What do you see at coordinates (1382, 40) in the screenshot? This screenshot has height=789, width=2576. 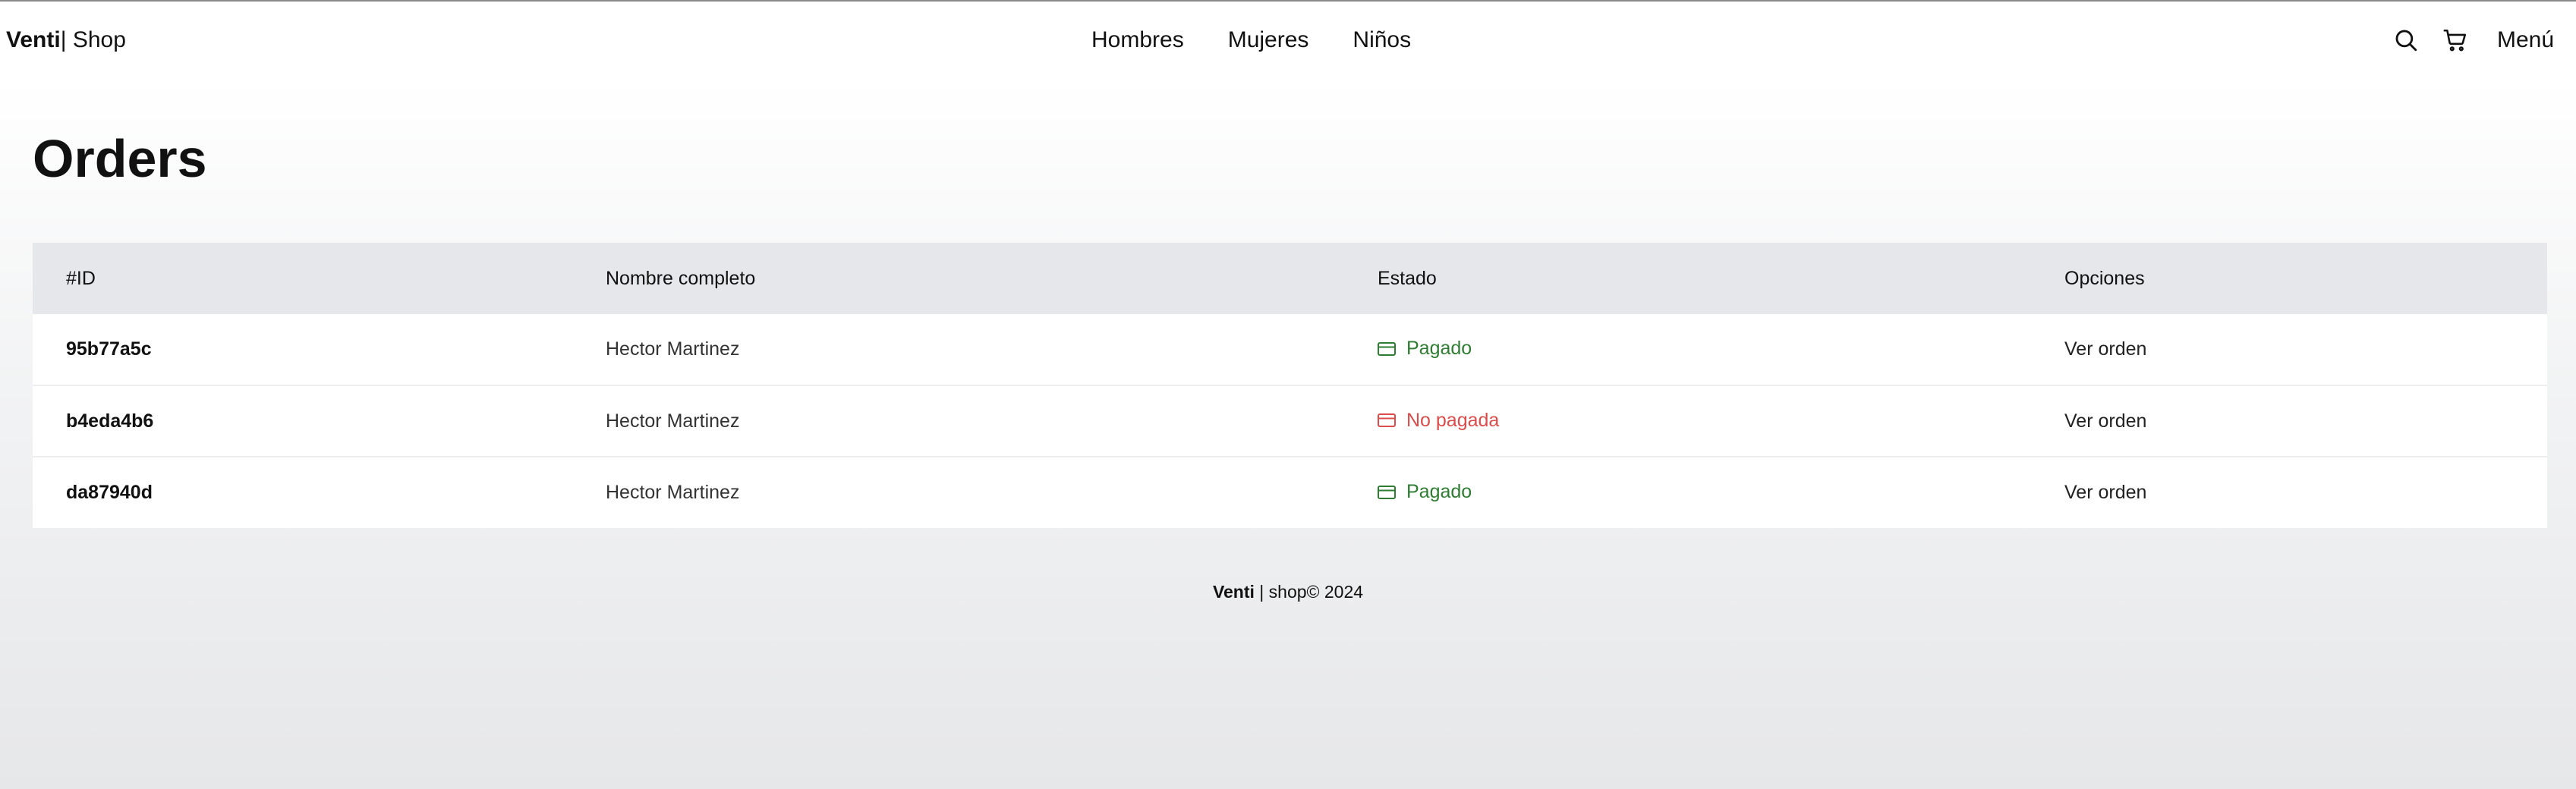 I see `nav-item-ninos: Niños` at bounding box center [1382, 40].